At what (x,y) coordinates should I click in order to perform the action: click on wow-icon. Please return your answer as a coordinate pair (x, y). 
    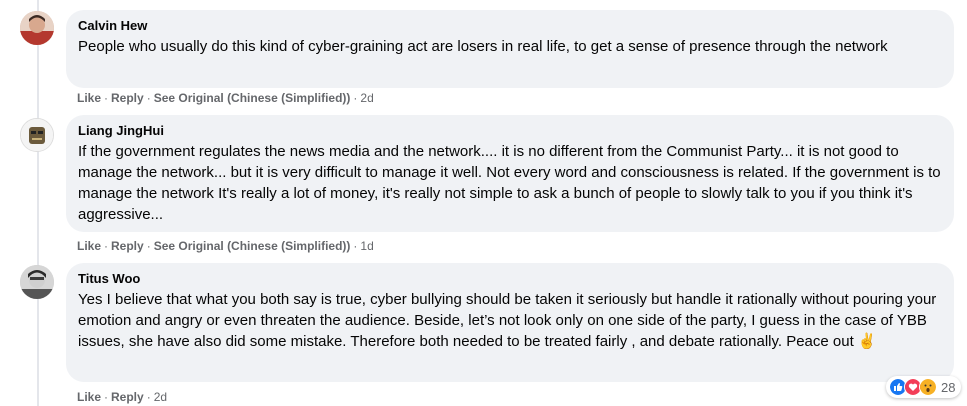
    Looking at the image, I should click on (928, 387).